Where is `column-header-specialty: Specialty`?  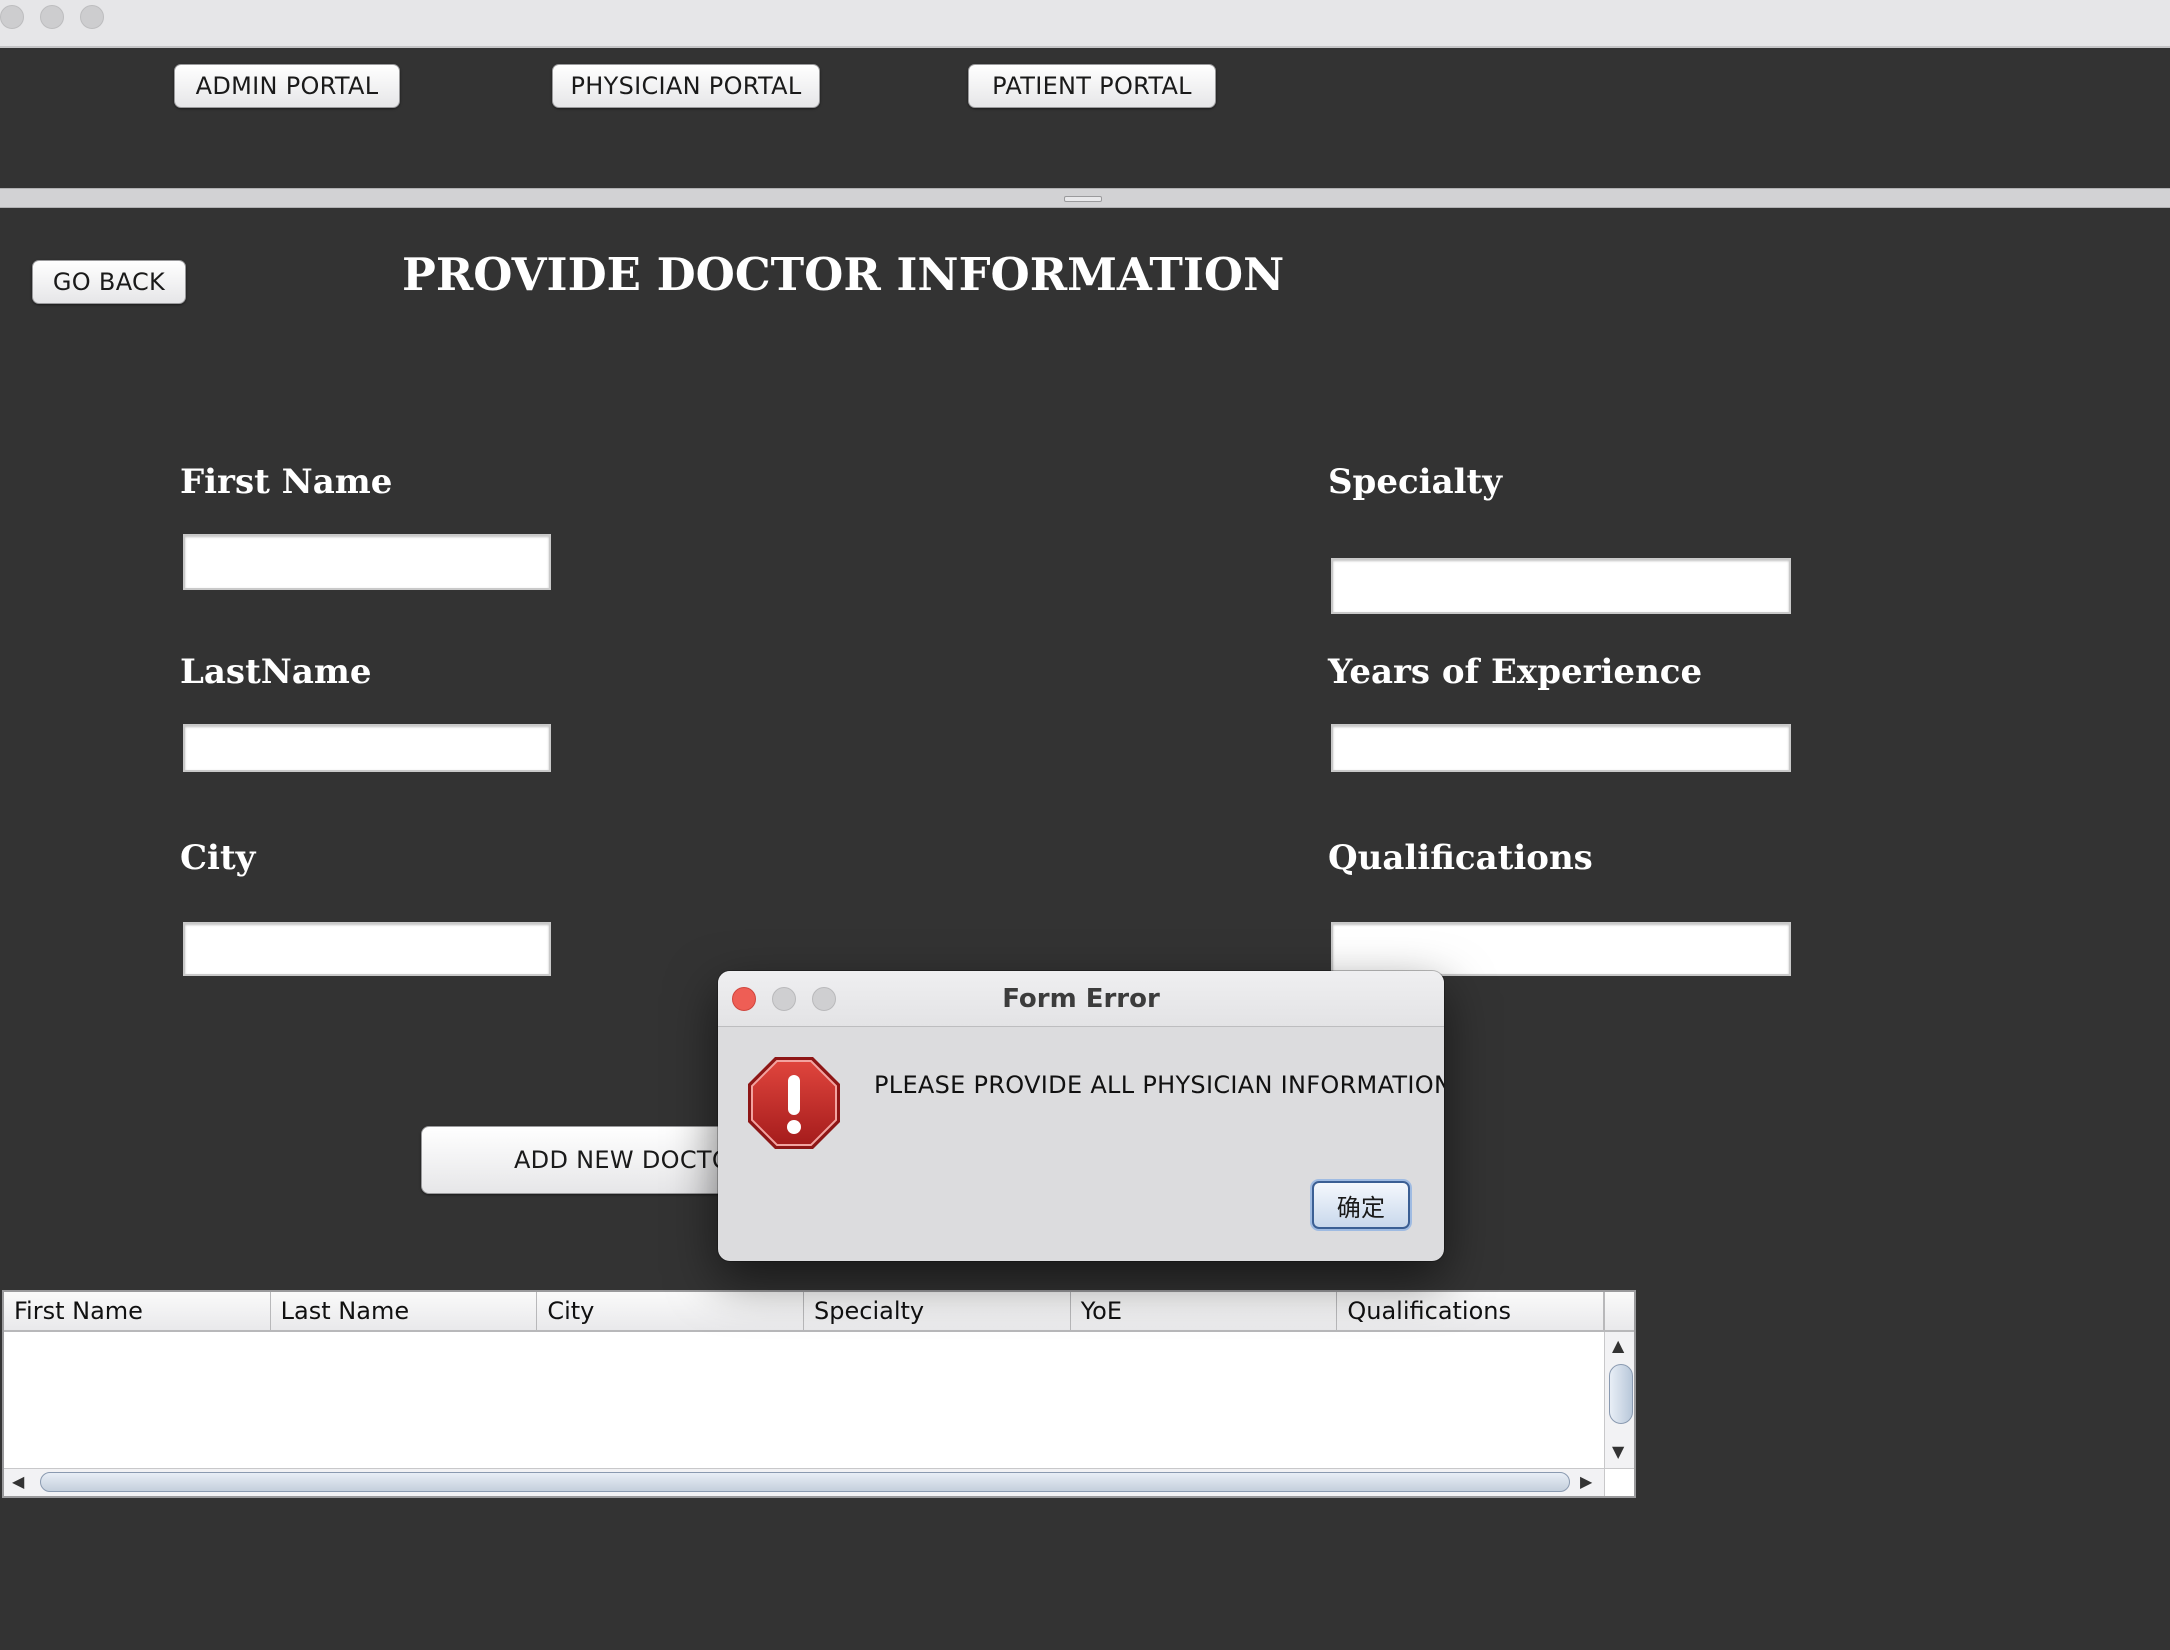 column-header-specialty: Specialty is located at coordinates (937, 1311).